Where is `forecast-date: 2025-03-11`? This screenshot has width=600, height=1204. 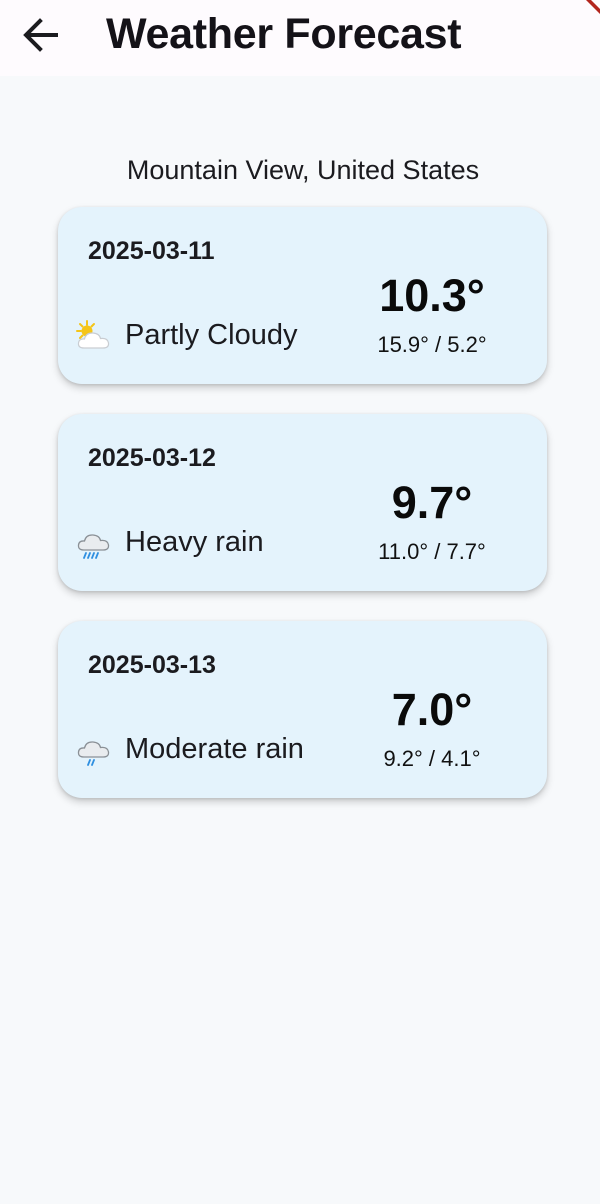 forecast-date: 2025-03-11 is located at coordinates (151, 251).